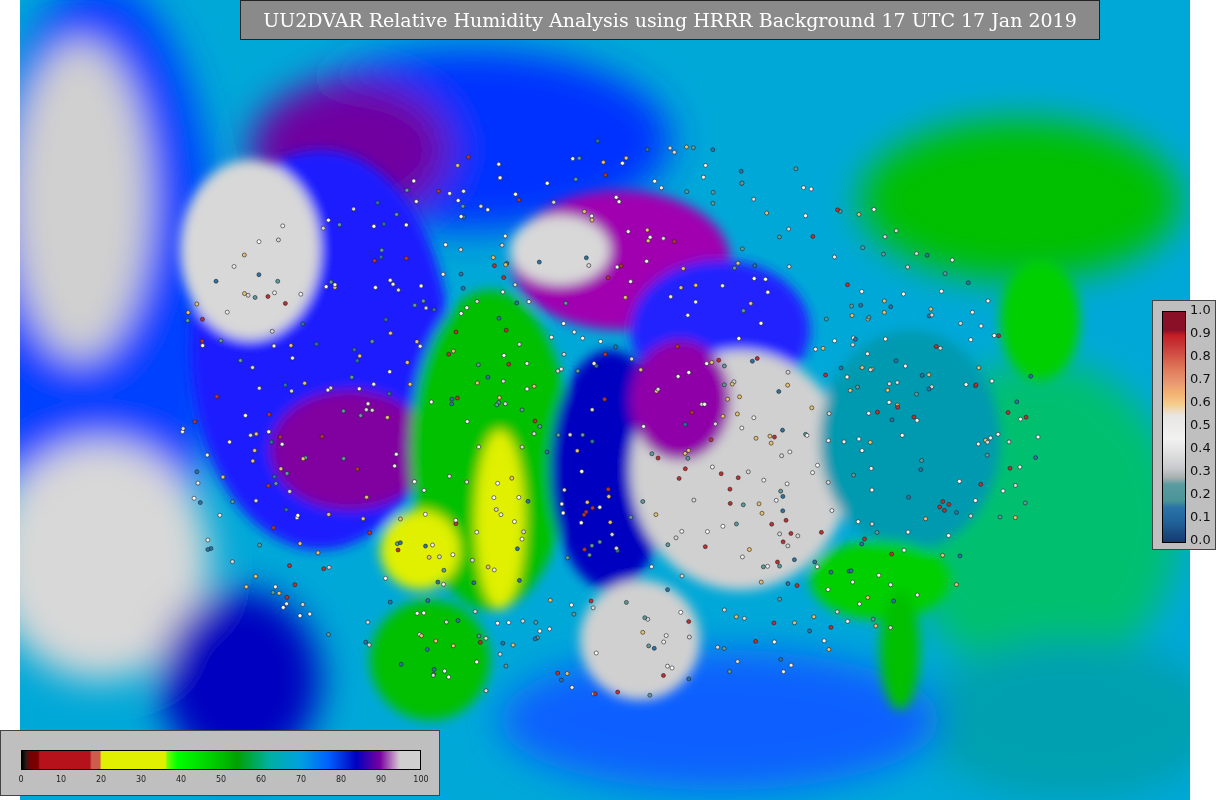 This screenshot has width=1216, height=800. What do you see at coordinates (221, 779) in the screenshot?
I see `colorbar-tick-label: 50` at bounding box center [221, 779].